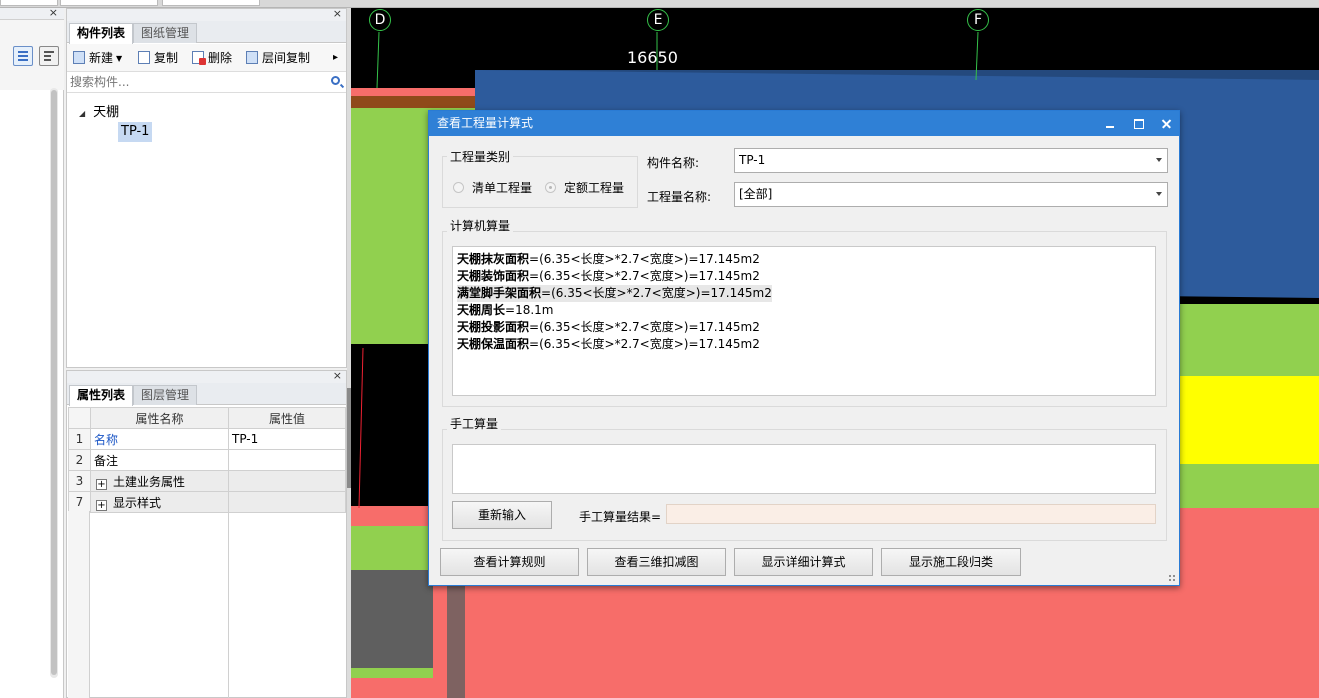  Describe the element at coordinates (32, 352) in the screenshot. I see `left-panel: ×` at that location.